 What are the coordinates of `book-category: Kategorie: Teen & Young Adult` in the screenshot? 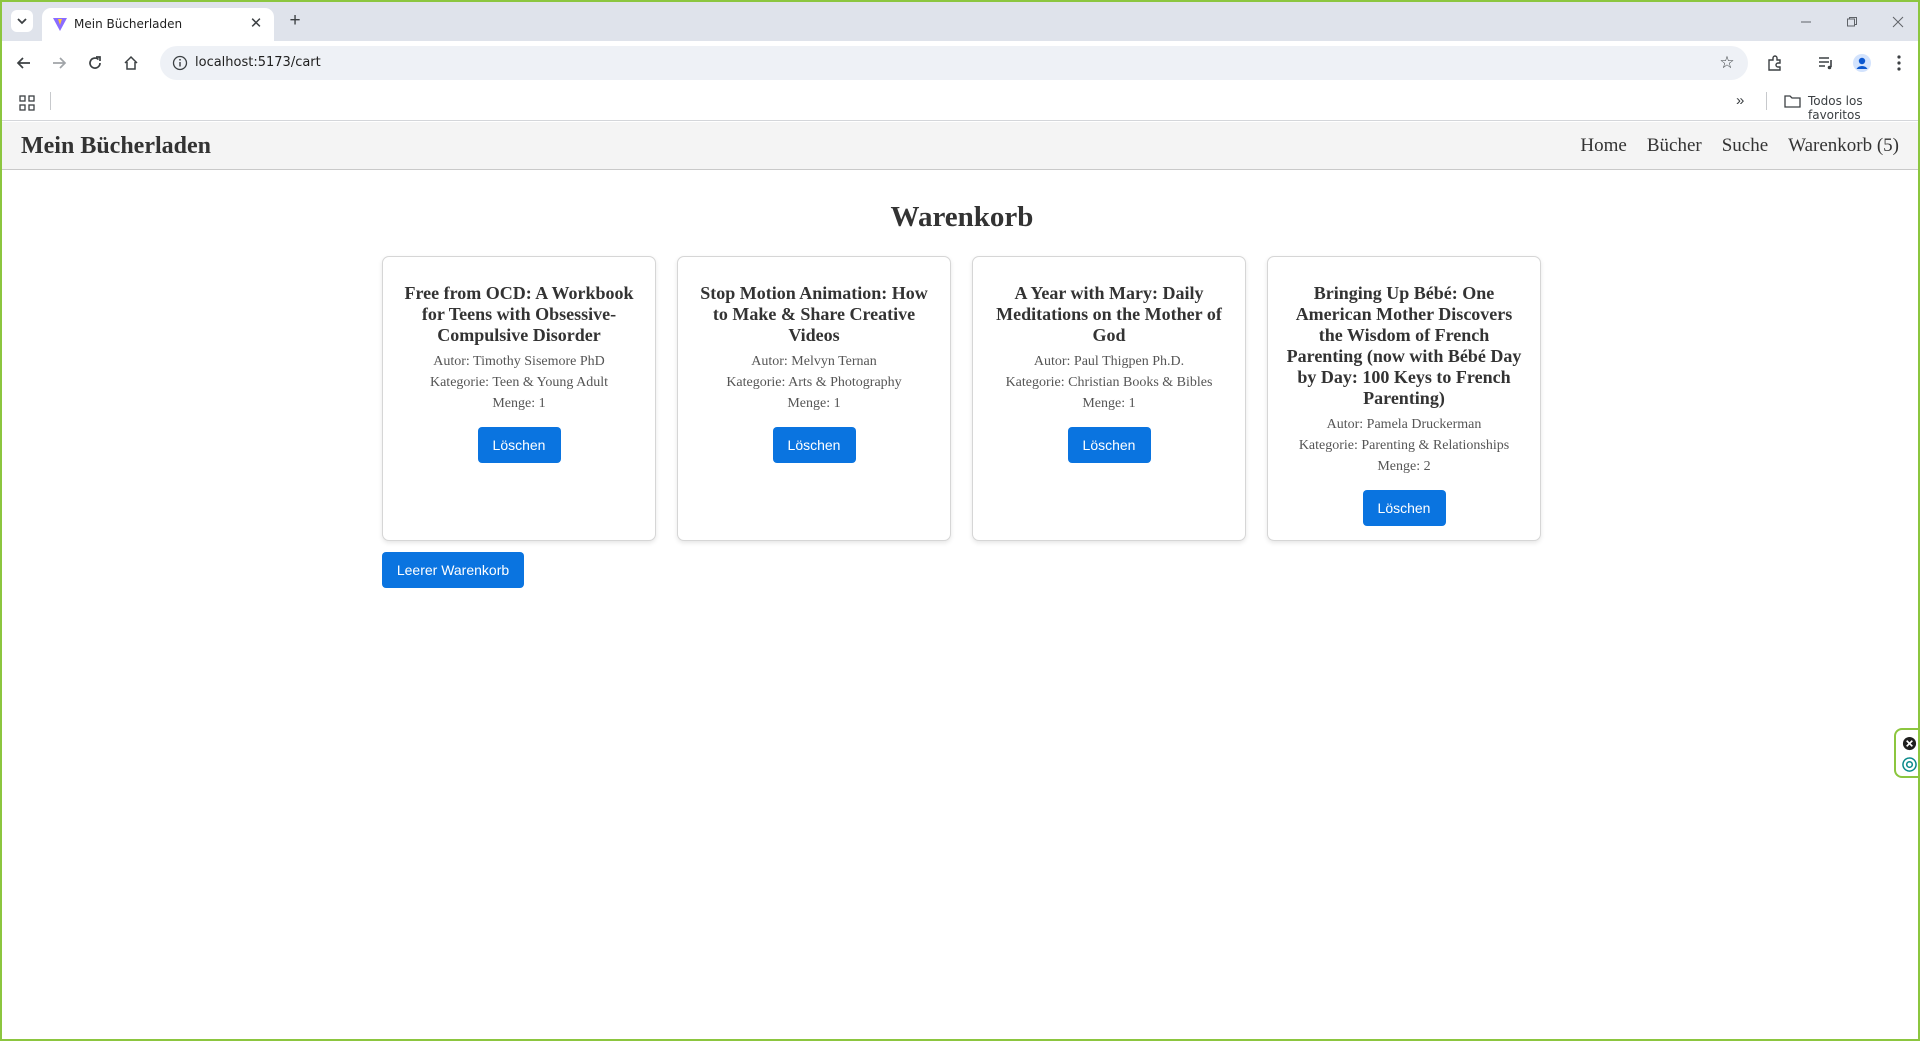 It's located at (519, 382).